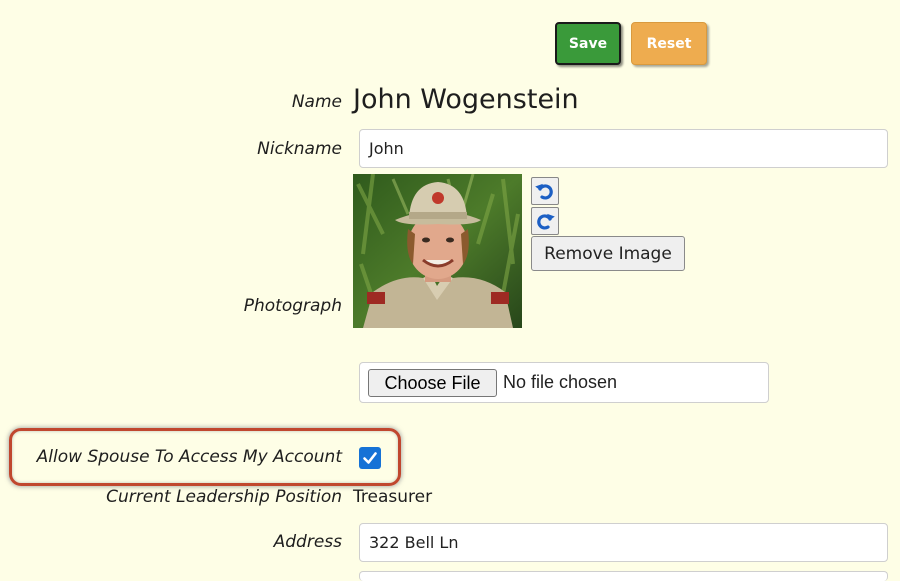 The image size is (900, 581). I want to click on spouse-access-checkbox, so click(370, 458).